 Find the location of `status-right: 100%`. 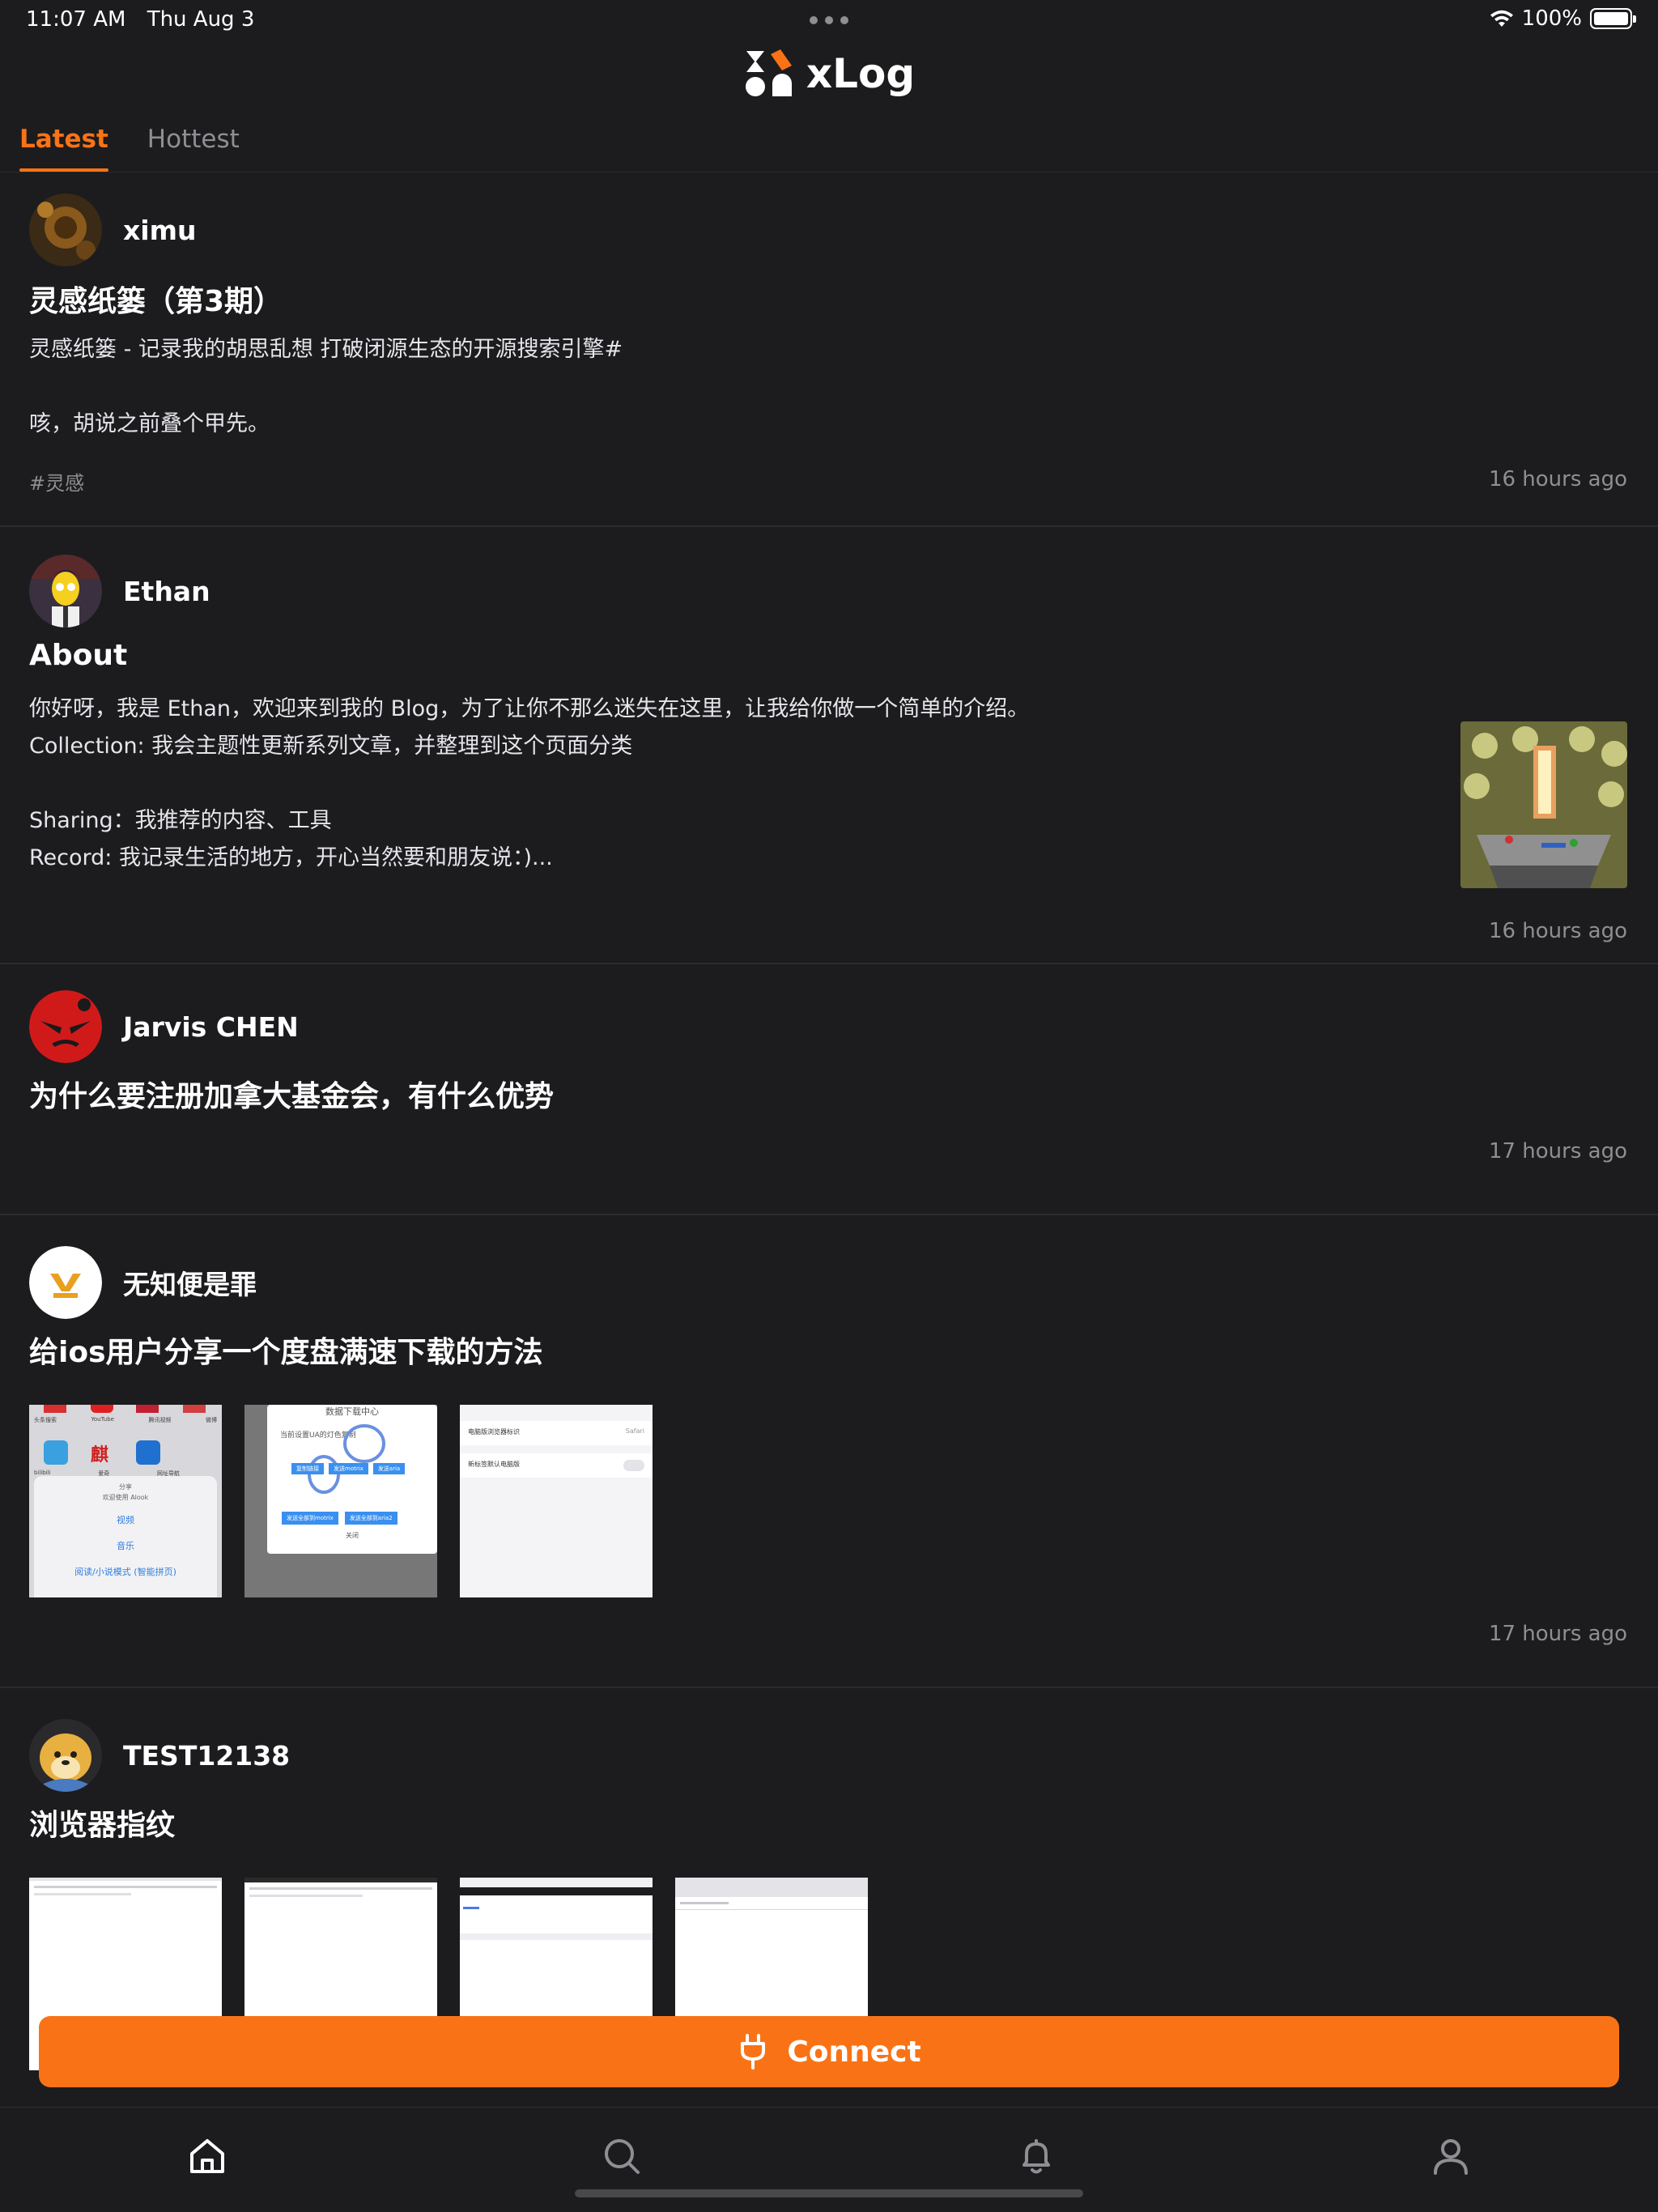

status-right: 100% is located at coordinates (1563, 19).